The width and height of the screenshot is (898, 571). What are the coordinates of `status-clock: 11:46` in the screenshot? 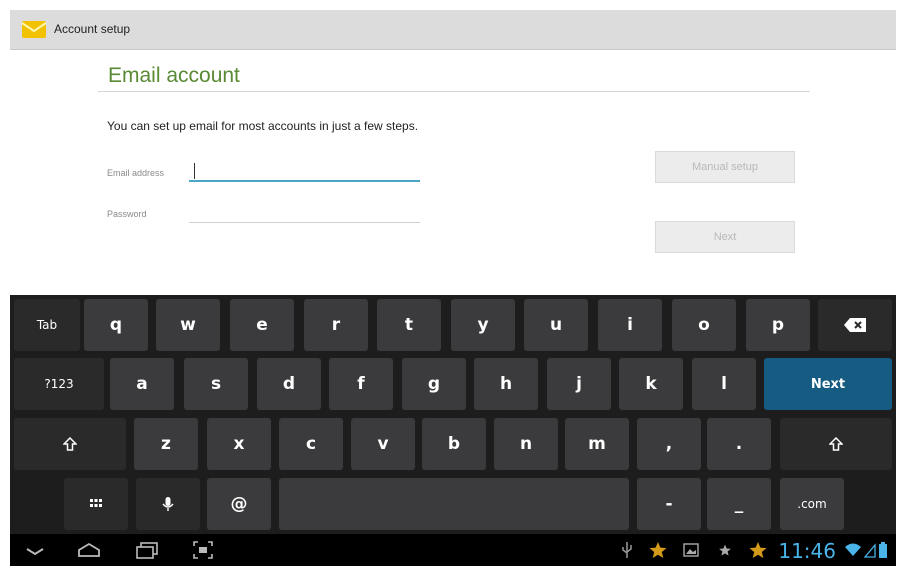 It's located at (807, 551).